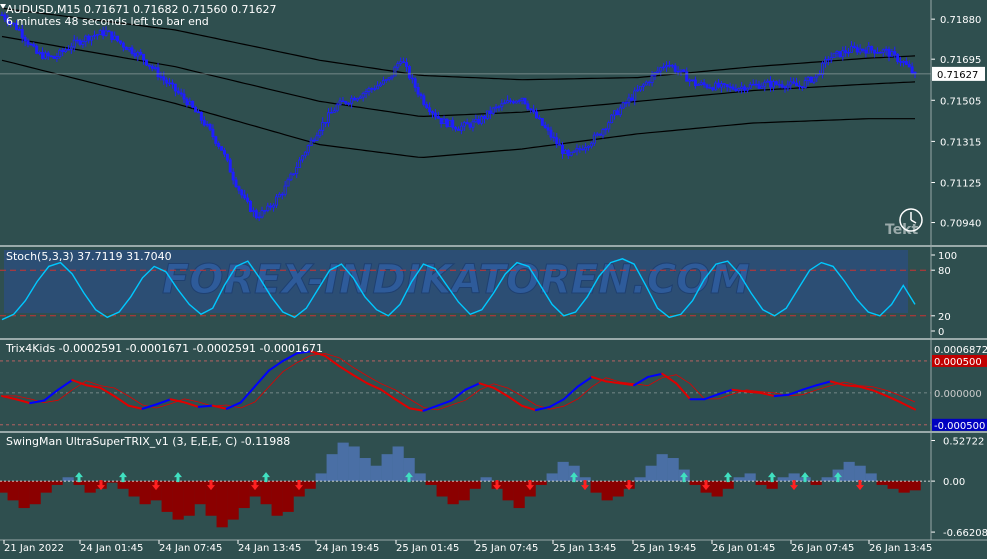  Describe the element at coordinates (960, 60) in the screenshot. I see `price-axis-label: 0.71695` at that location.